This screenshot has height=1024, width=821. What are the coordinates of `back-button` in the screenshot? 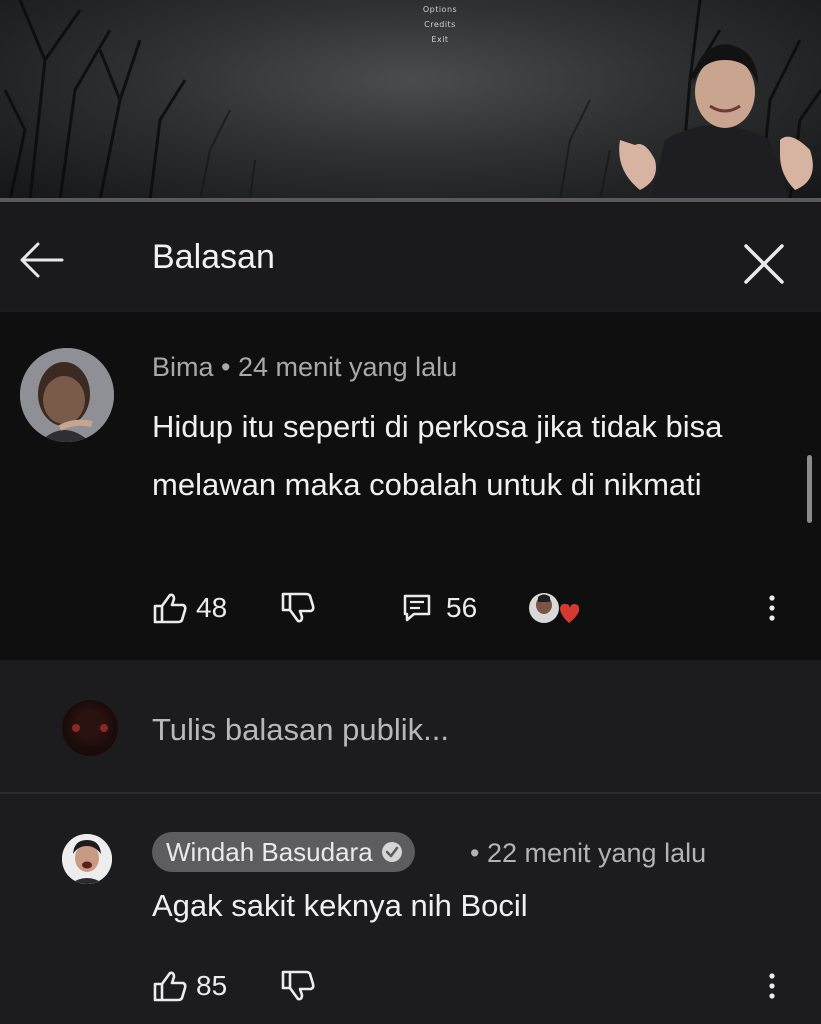 It's located at (41, 260).